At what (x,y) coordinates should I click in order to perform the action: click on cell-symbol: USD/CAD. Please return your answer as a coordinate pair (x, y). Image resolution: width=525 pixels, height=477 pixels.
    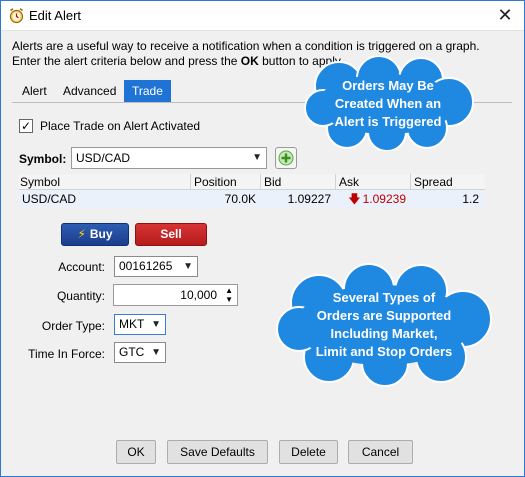
    Looking at the image, I should click on (49, 199).